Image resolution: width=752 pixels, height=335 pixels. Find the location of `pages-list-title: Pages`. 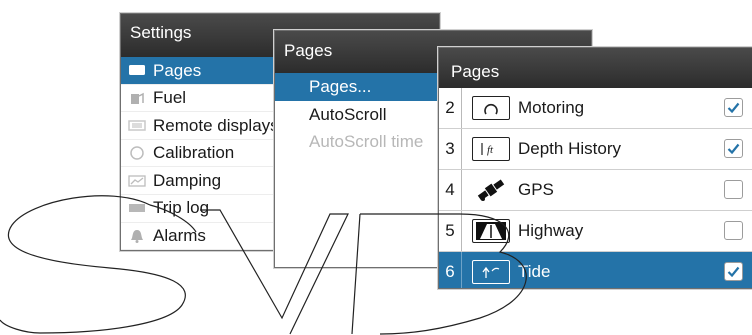

pages-list-title: Pages is located at coordinates (595, 68).